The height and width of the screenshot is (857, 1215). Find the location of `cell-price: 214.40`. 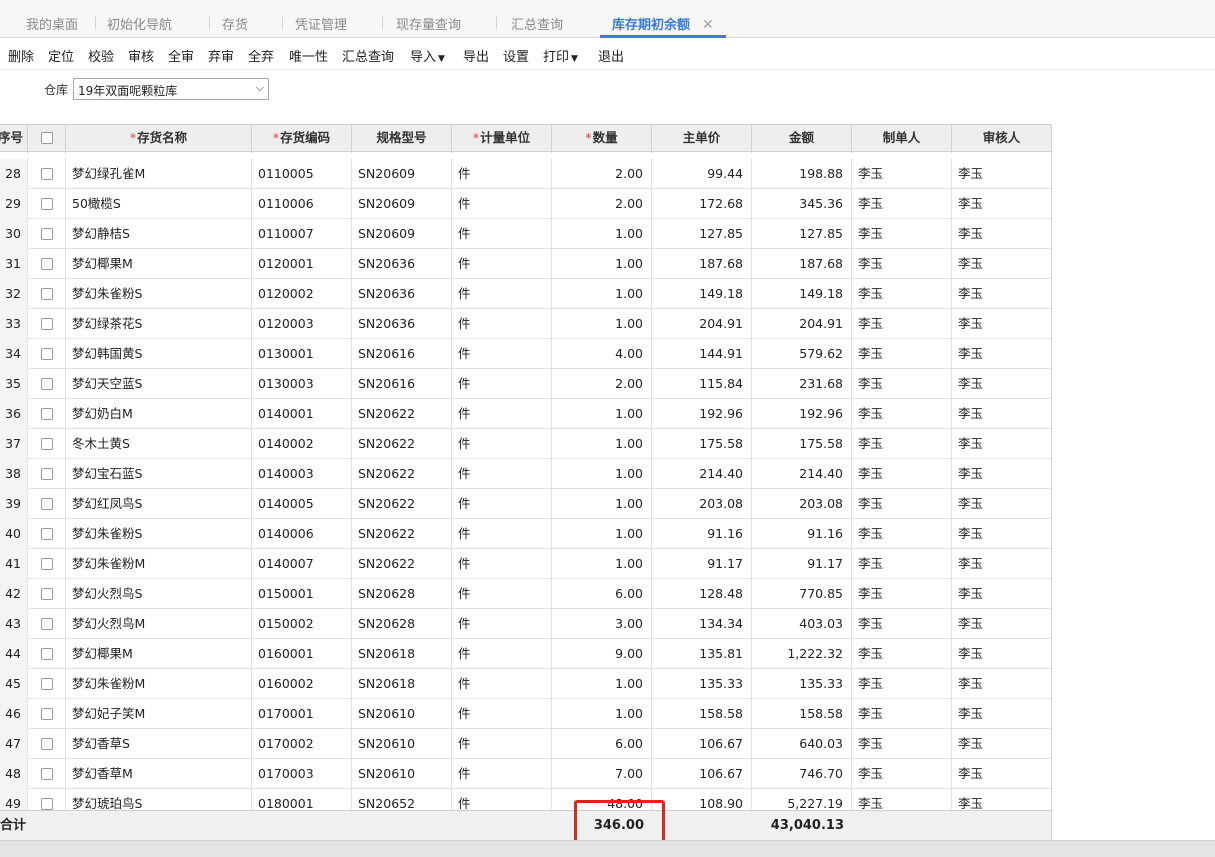

cell-price: 214.40 is located at coordinates (702, 474).